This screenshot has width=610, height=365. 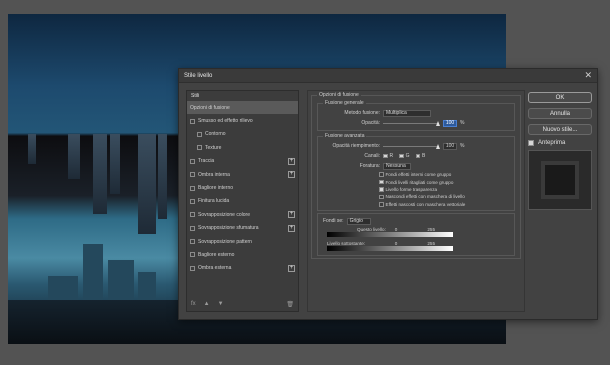 What do you see at coordinates (425, 204) in the screenshot?
I see `advanced-option-label: Effetti nascosti con maschera vettoriale` at bounding box center [425, 204].